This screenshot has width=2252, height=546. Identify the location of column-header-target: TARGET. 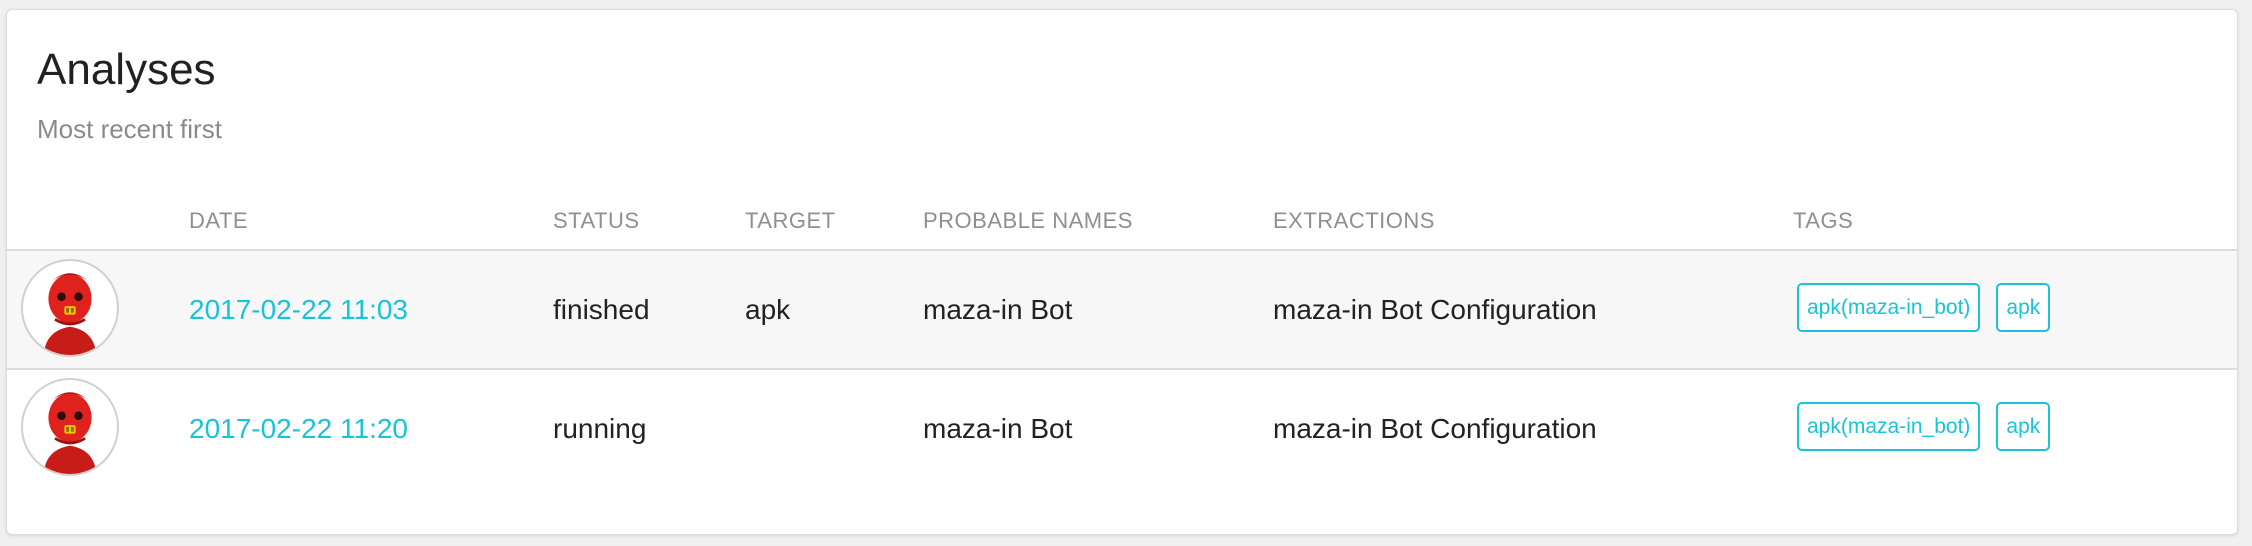
(790, 220).